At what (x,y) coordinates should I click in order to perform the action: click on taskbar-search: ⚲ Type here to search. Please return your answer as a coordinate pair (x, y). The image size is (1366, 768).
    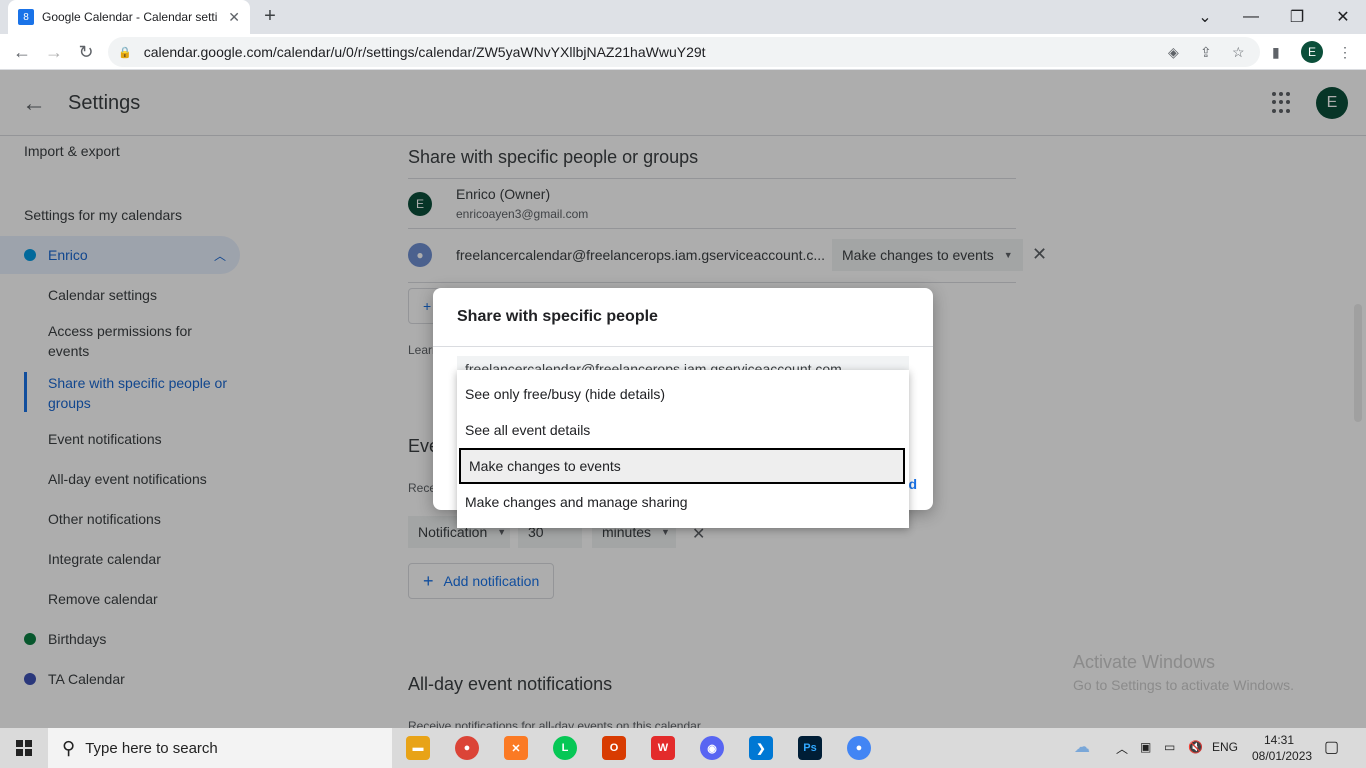
    Looking at the image, I should click on (220, 748).